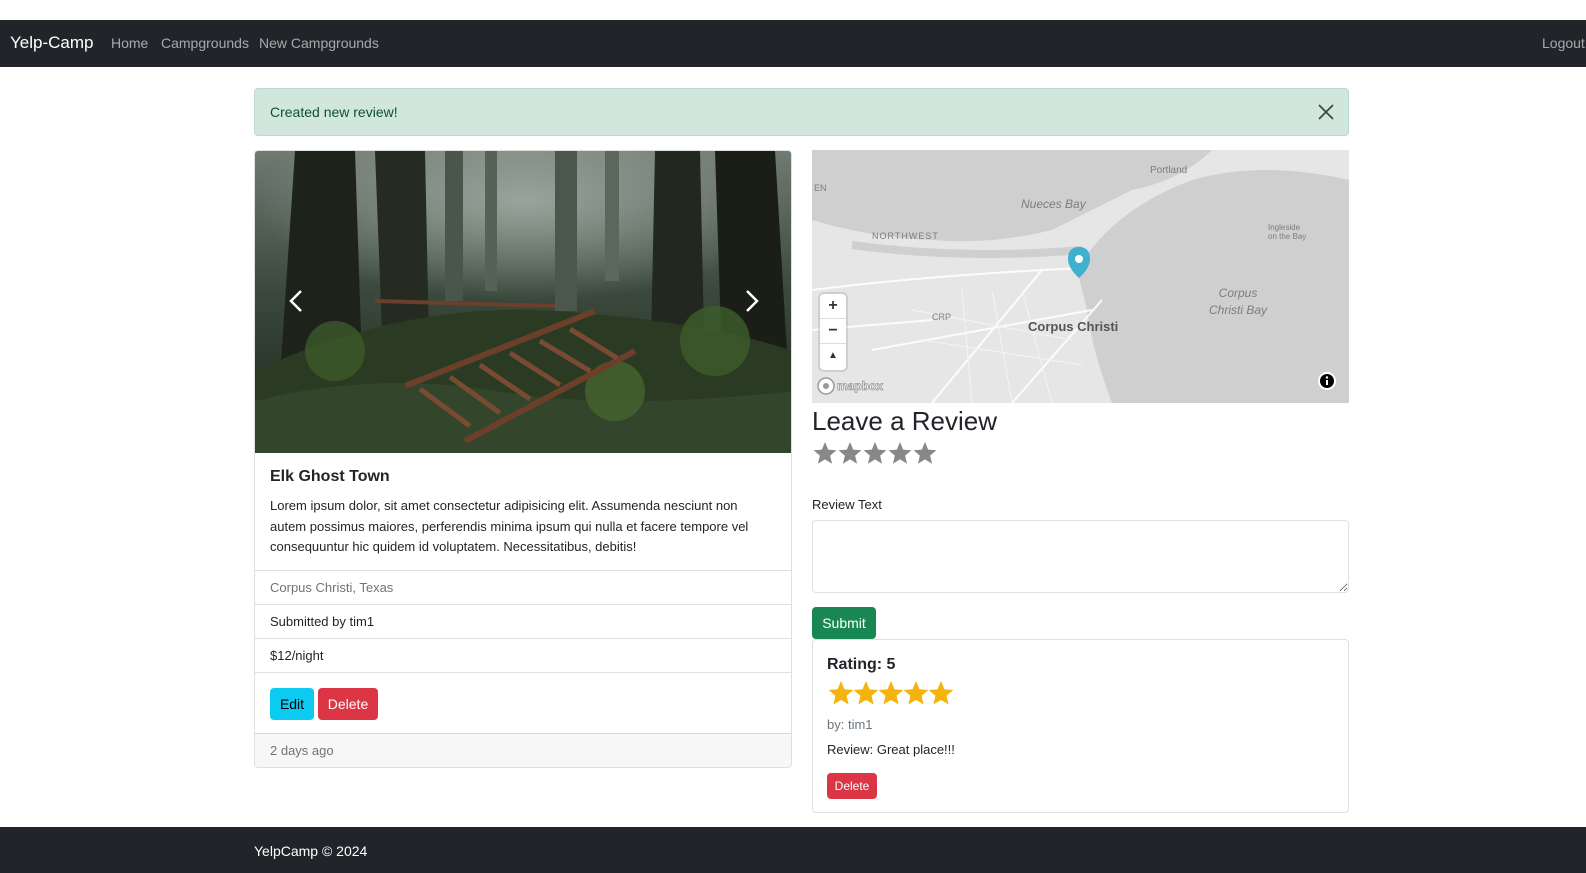 Image resolution: width=1586 pixels, height=873 pixels. What do you see at coordinates (330, 476) in the screenshot?
I see `campground-title: Elk Ghost Town` at bounding box center [330, 476].